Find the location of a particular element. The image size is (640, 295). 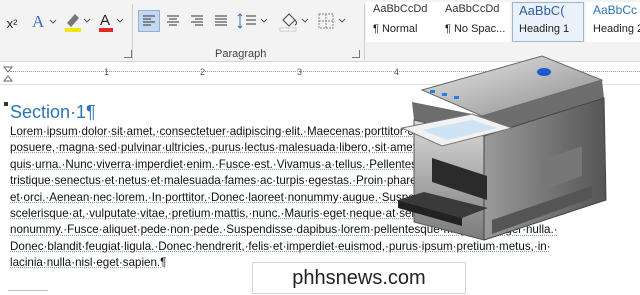

text-effects-button: A is located at coordinates (43, 21).